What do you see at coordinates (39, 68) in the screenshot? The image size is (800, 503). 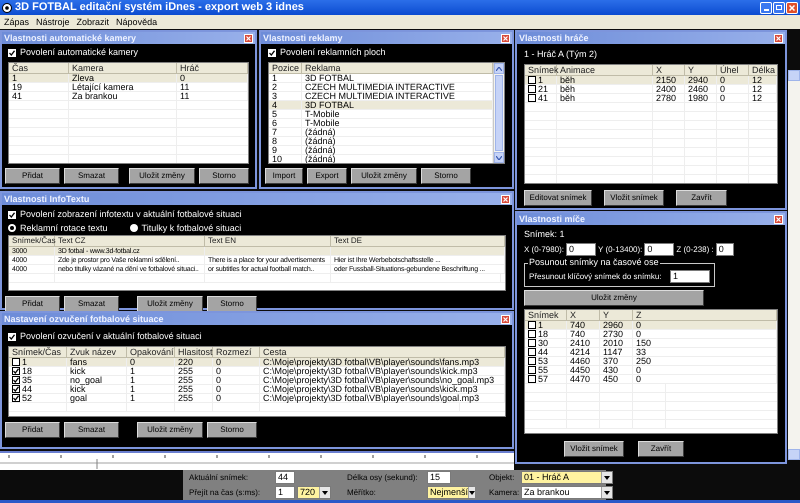 I see `column-header: Čas` at bounding box center [39, 68].